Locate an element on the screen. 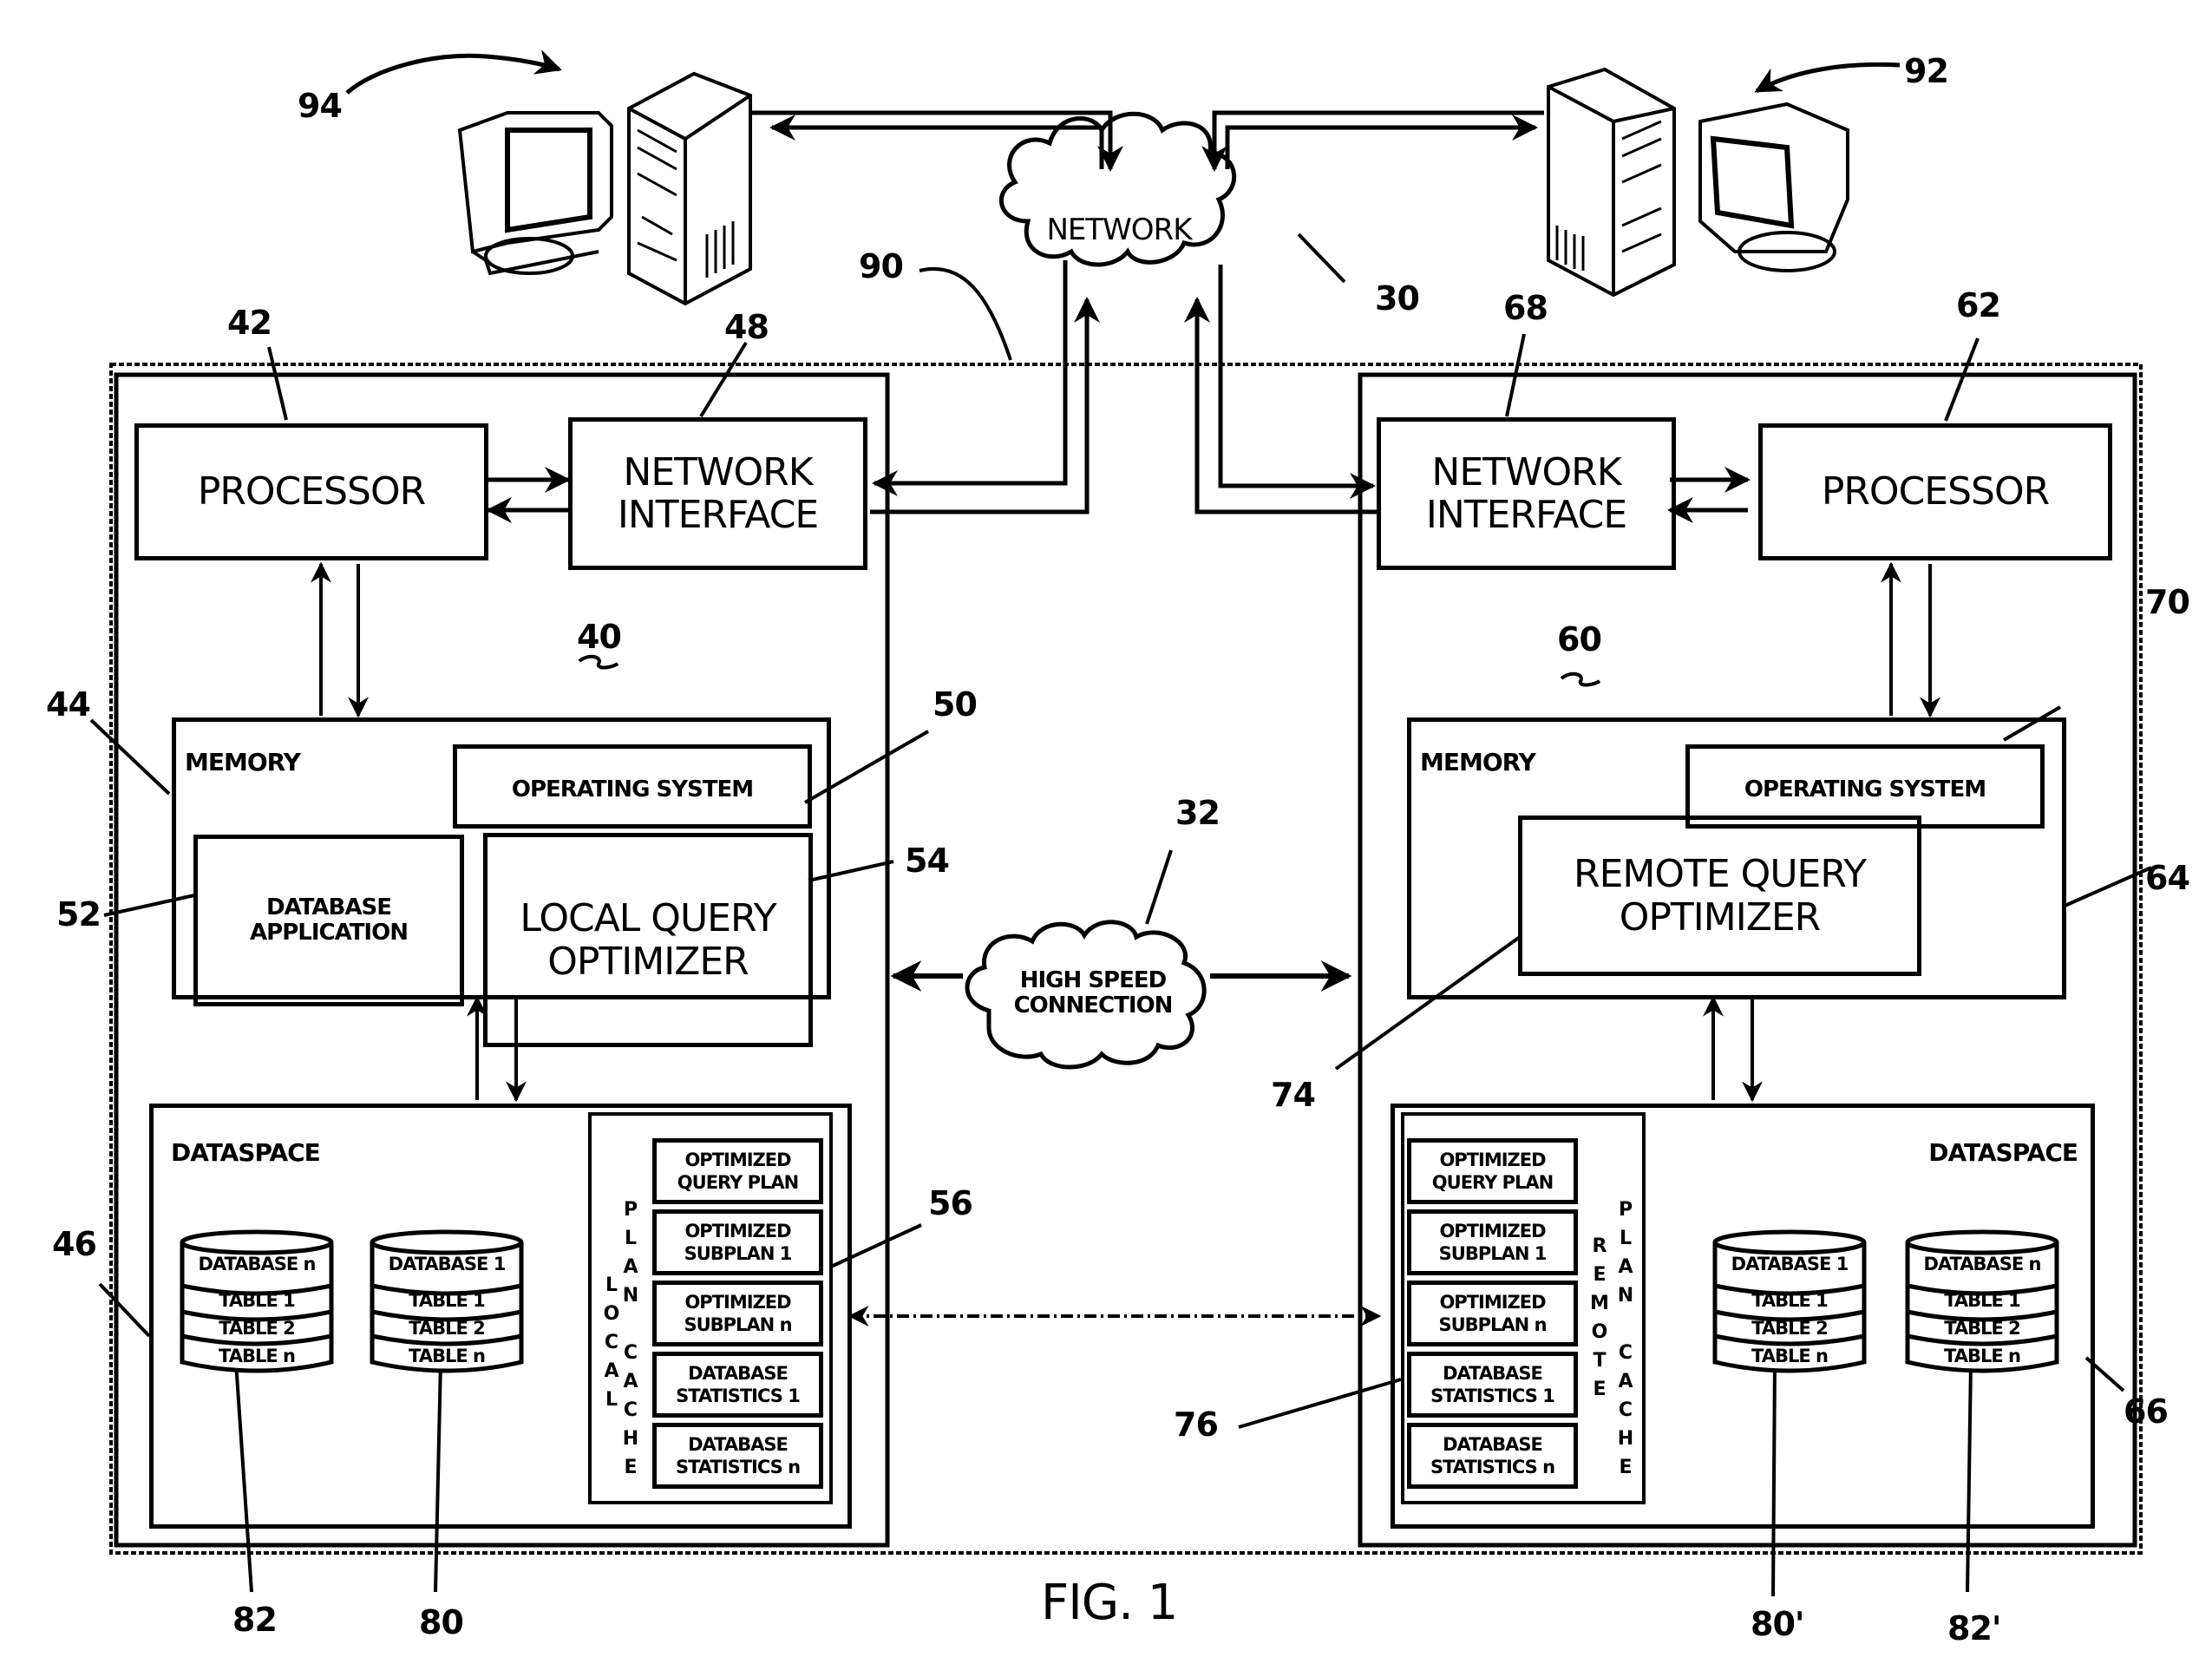 The image size is (2212, 1677). ref-local-db-0: 82 is located at coordinates (255, 1620).